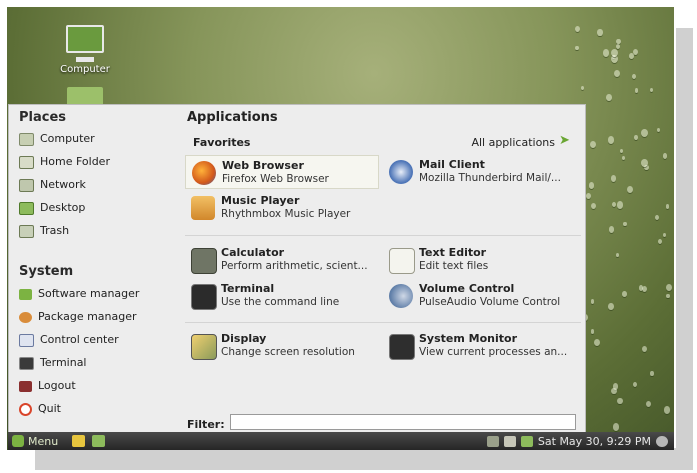  I want to click on app-volume-control: Volume Control PulseAudio Volume Control, so click(480, 296).